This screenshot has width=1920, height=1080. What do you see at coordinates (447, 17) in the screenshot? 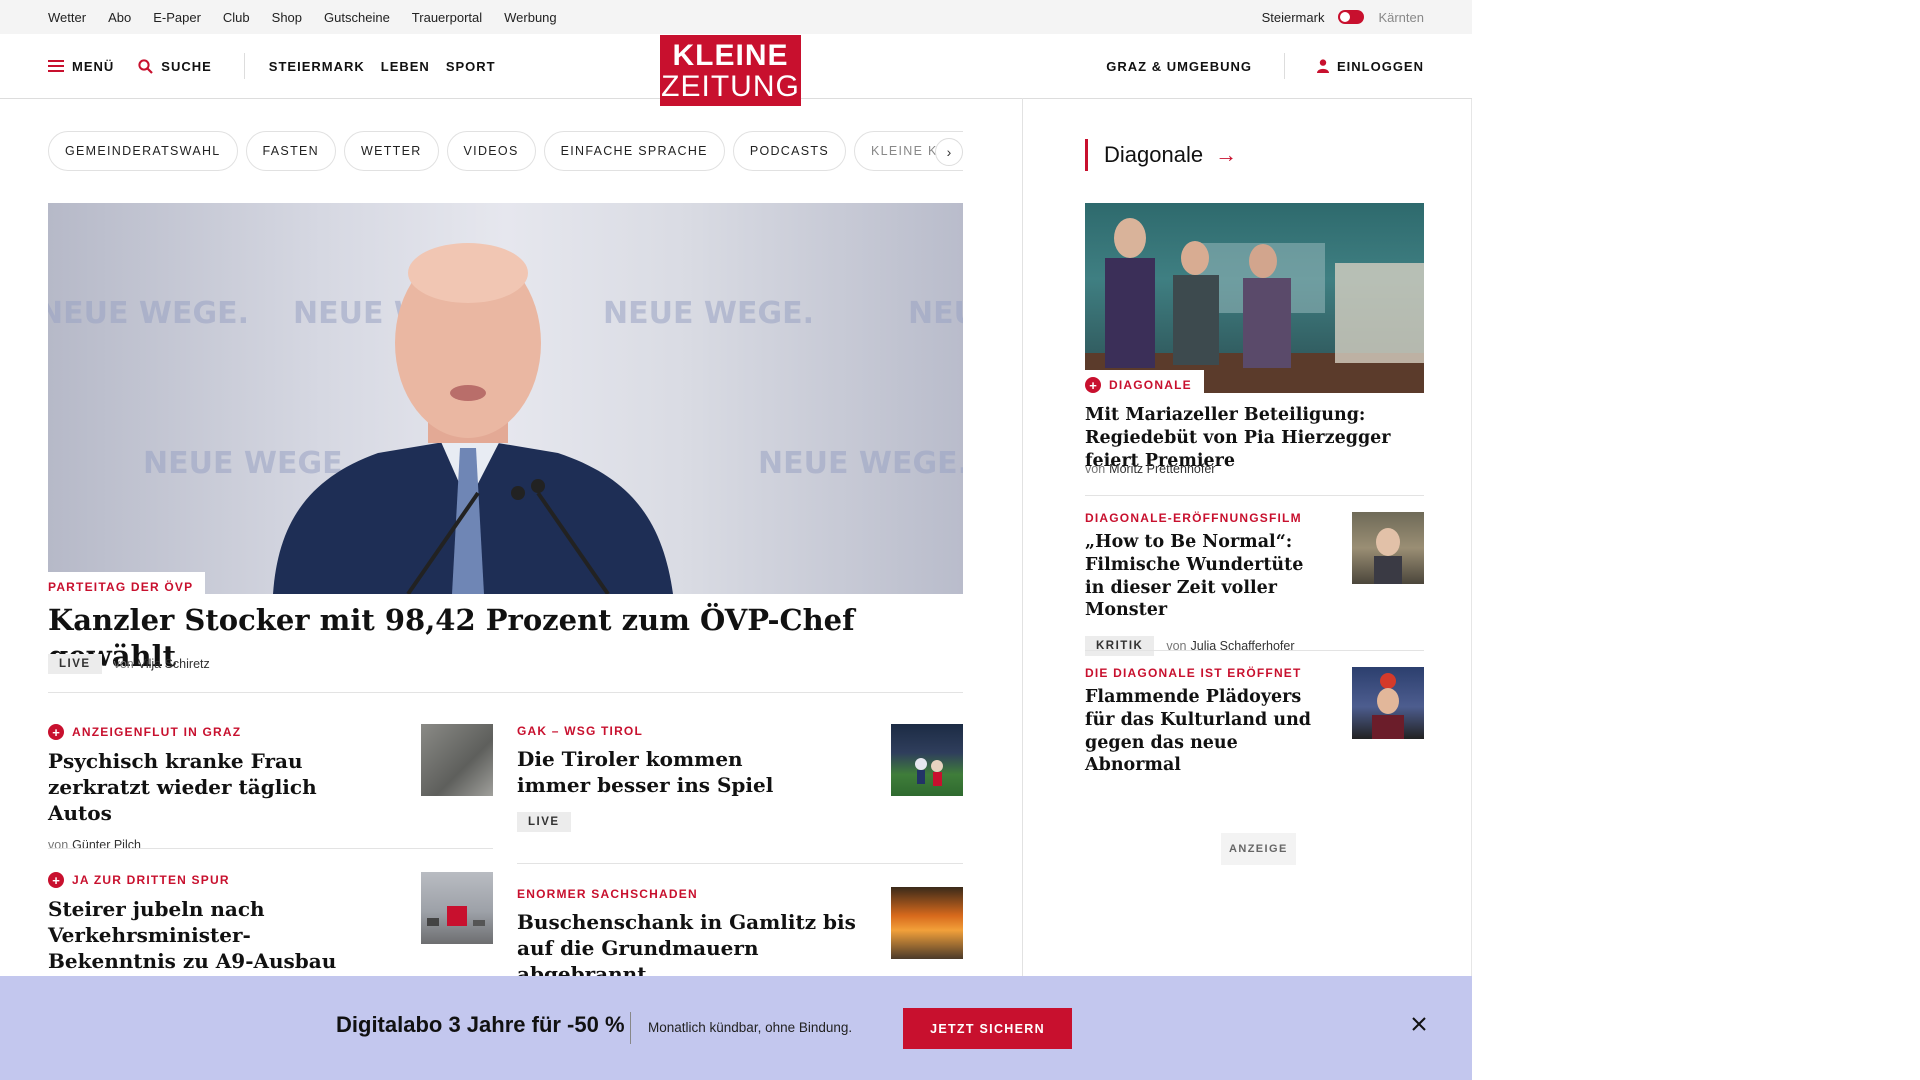
I see `utility-link-trauerportal: Trauerportal` at bounding box center [447, 17].